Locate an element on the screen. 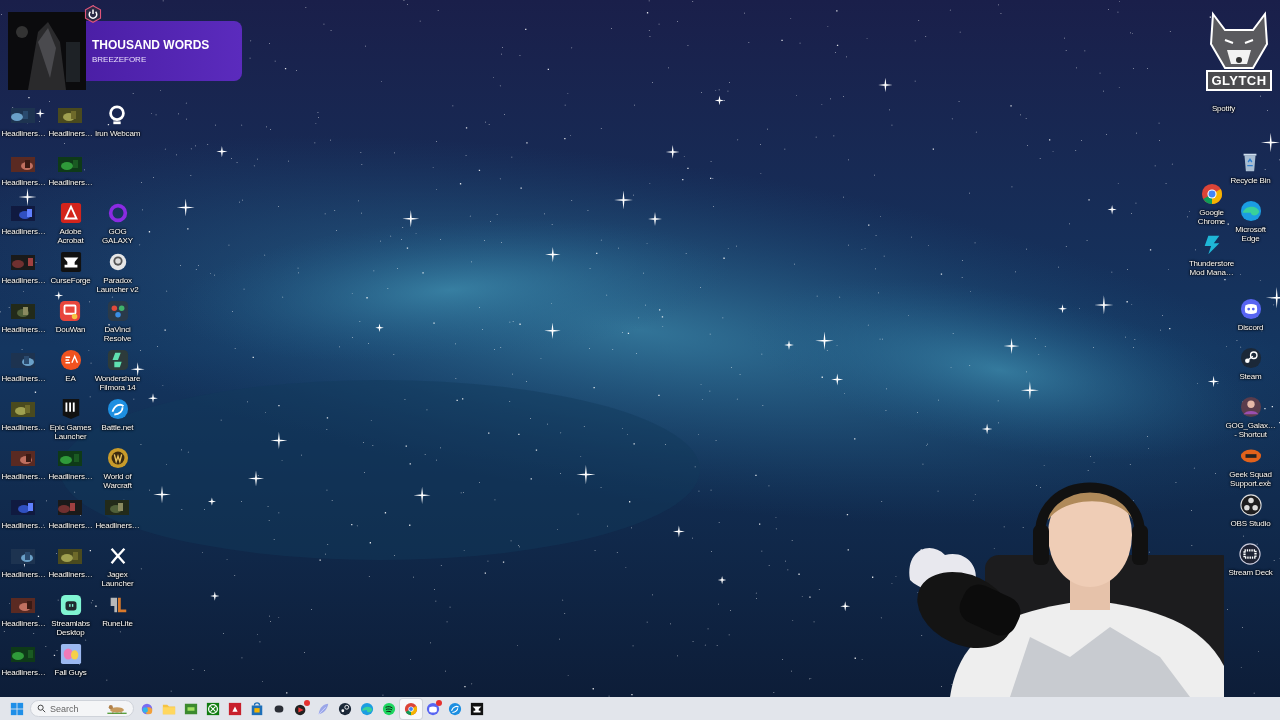  chip-icon is located at coordinates (191, 708).